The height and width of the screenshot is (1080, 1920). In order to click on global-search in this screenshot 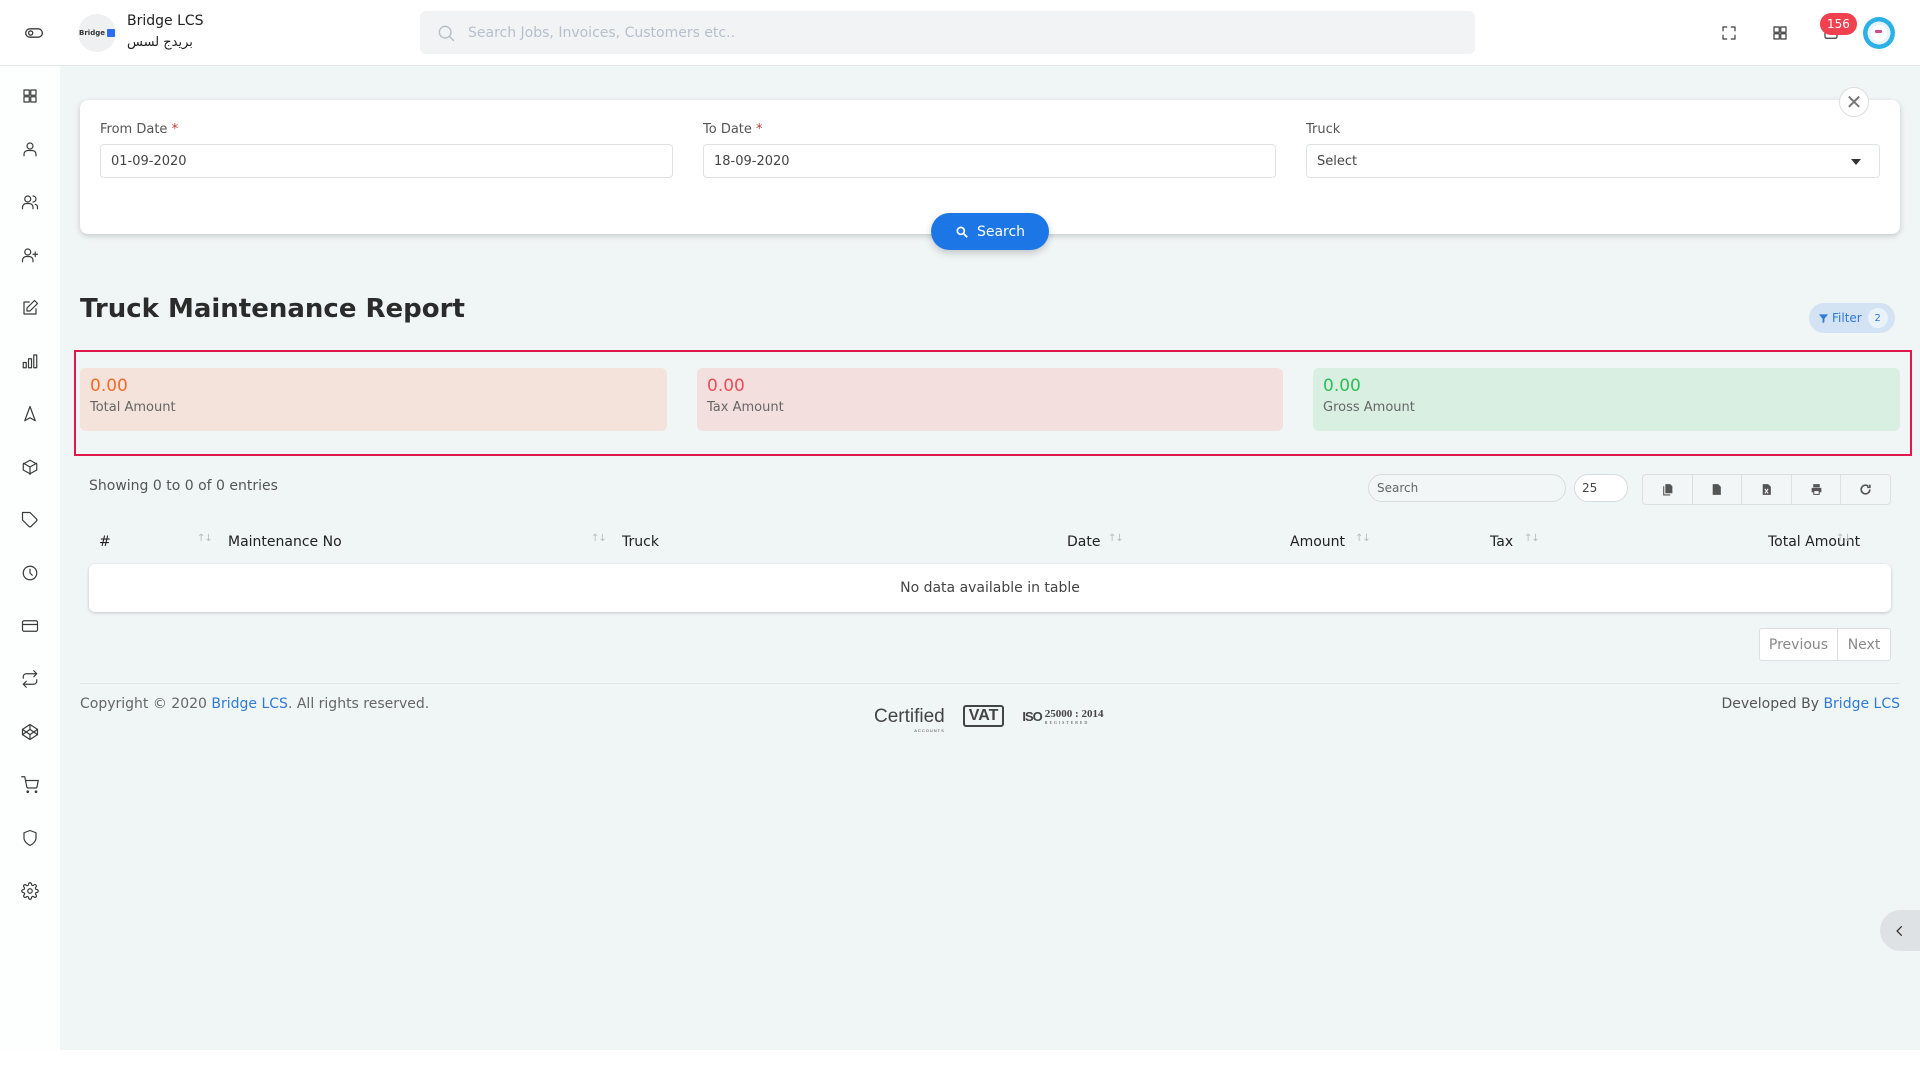, I will do `click(947, 32)`.